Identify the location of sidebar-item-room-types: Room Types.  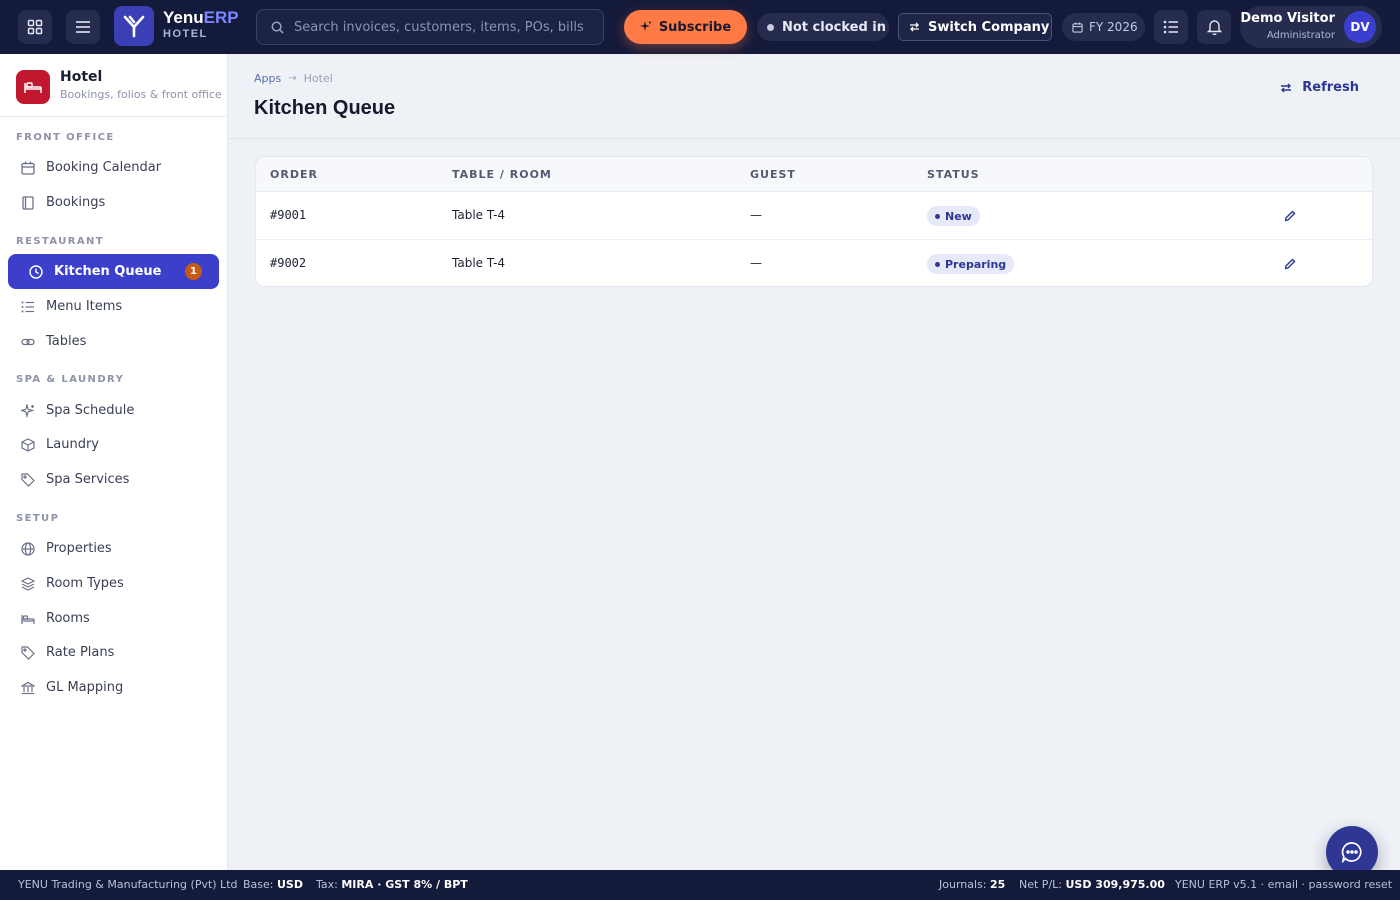
(113, 583).